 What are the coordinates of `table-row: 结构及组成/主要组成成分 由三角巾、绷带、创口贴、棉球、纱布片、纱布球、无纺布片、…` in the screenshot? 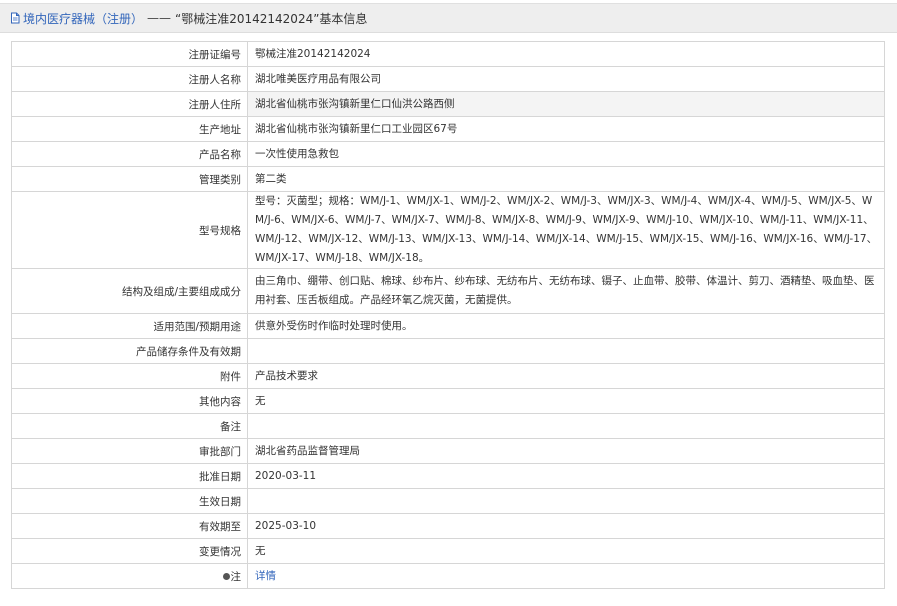 It's located at (448, 291).